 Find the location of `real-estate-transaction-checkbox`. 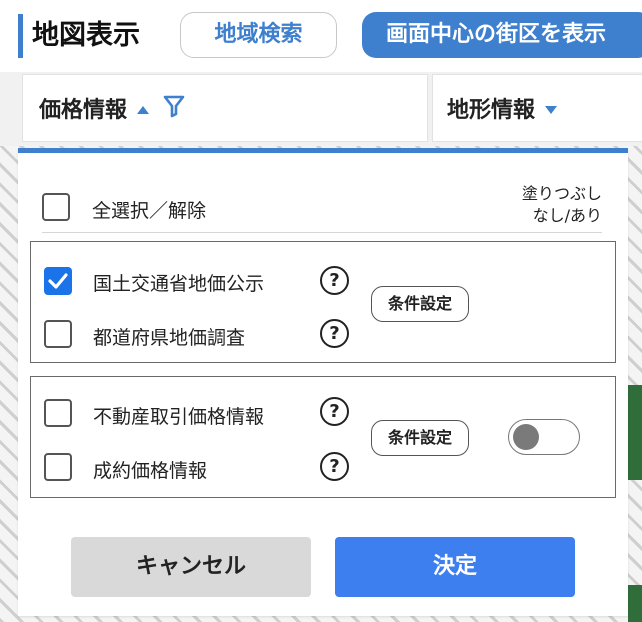

real-estate-transaction-checkbox is located at coordinates (58, 413).